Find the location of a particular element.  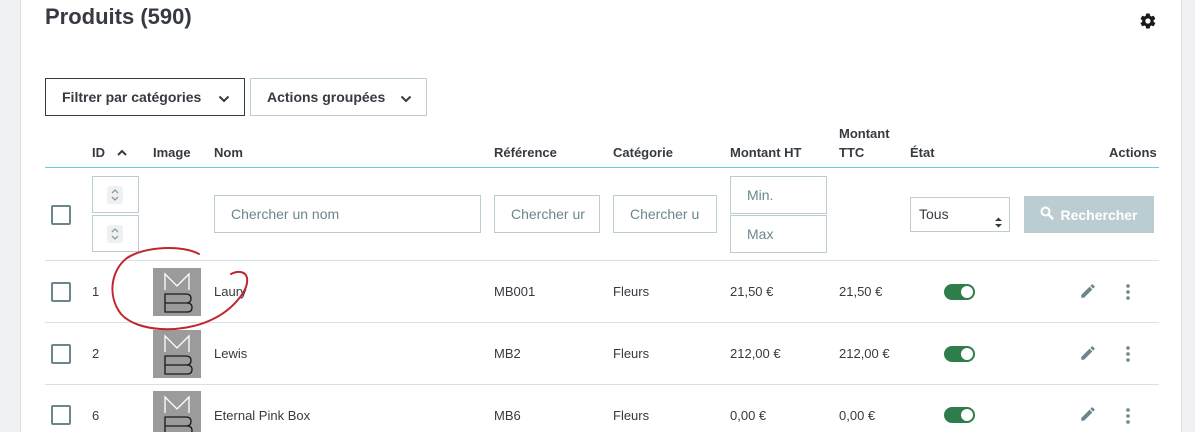

select-all-checkbox is located at coordinates (61, 215).